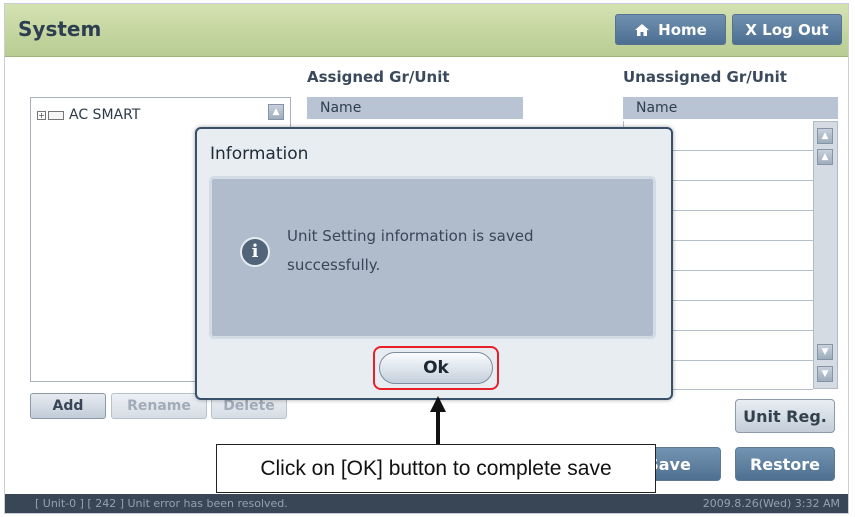 The height and width of the screenshot is (517, 855). What do you see at coordinates (825, 352) in the screenshot?
I see `scroll-down-icon: ▼` at bounding box center [825, 352].